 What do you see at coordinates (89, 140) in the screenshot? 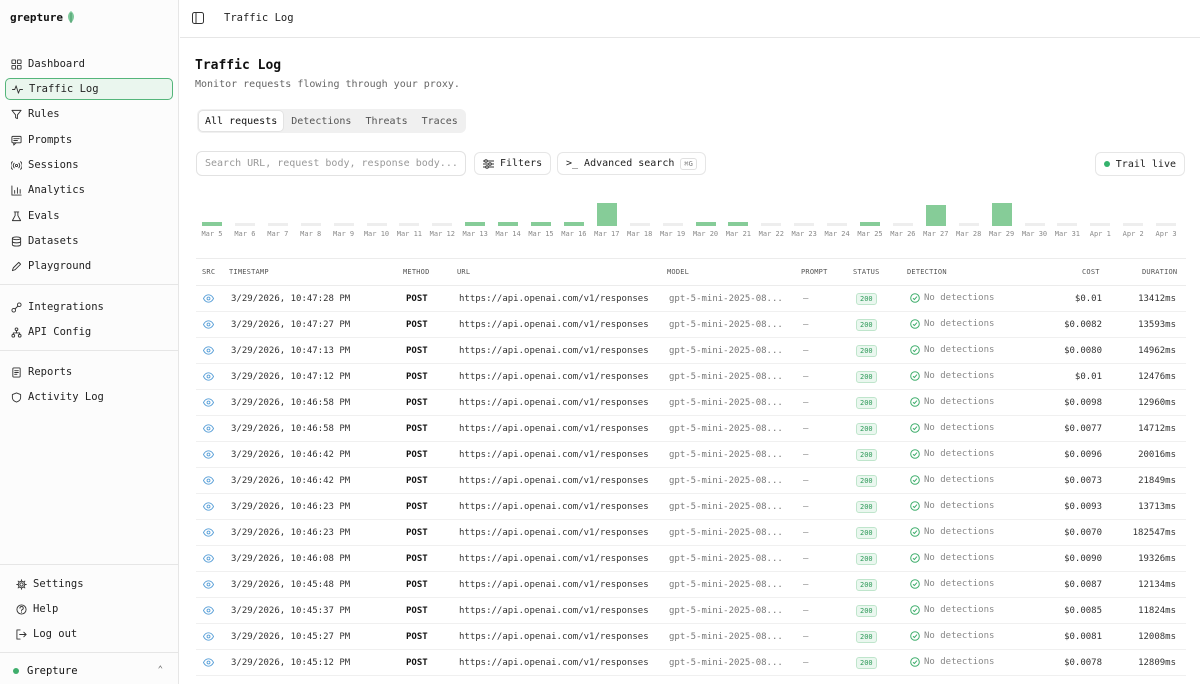
I see `sidebar-item-prompts: Prompts` at bounding box center [89, 140].